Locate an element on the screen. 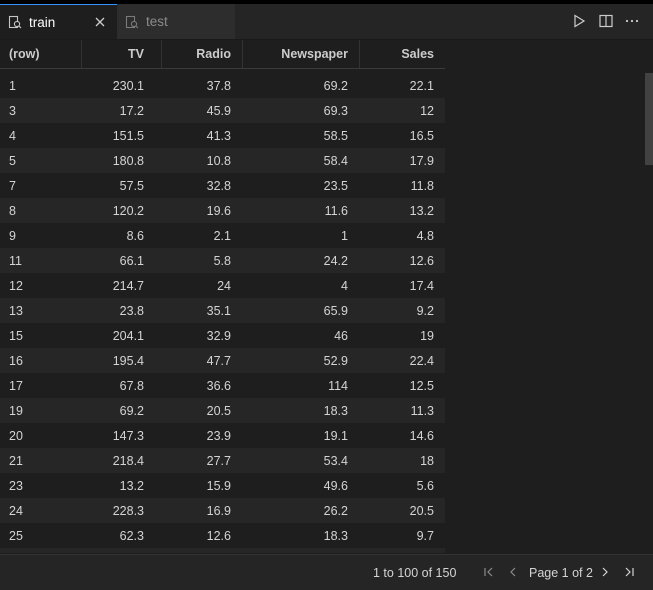  row-number-cell: 17 is located at coordinates (16, 385).